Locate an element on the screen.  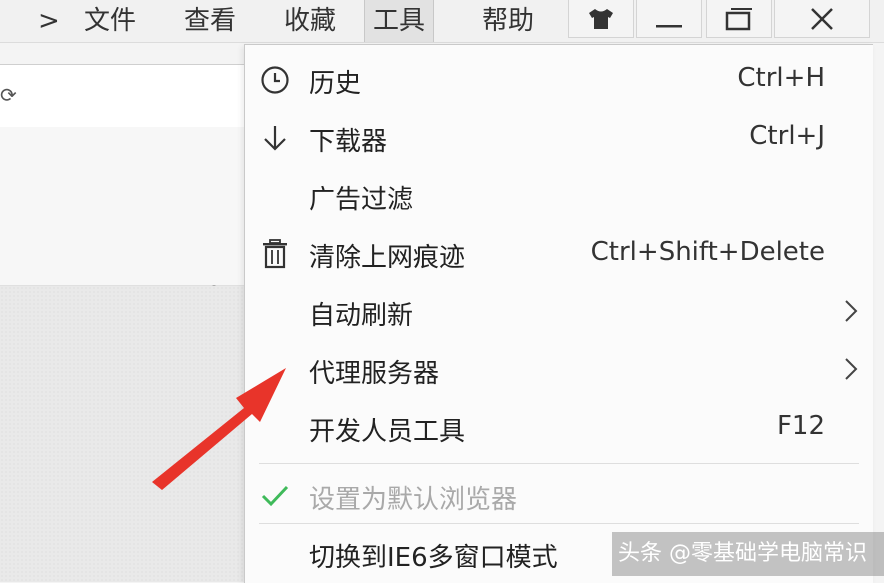
menu-file: 文件 is located at coordinates (110, 21).